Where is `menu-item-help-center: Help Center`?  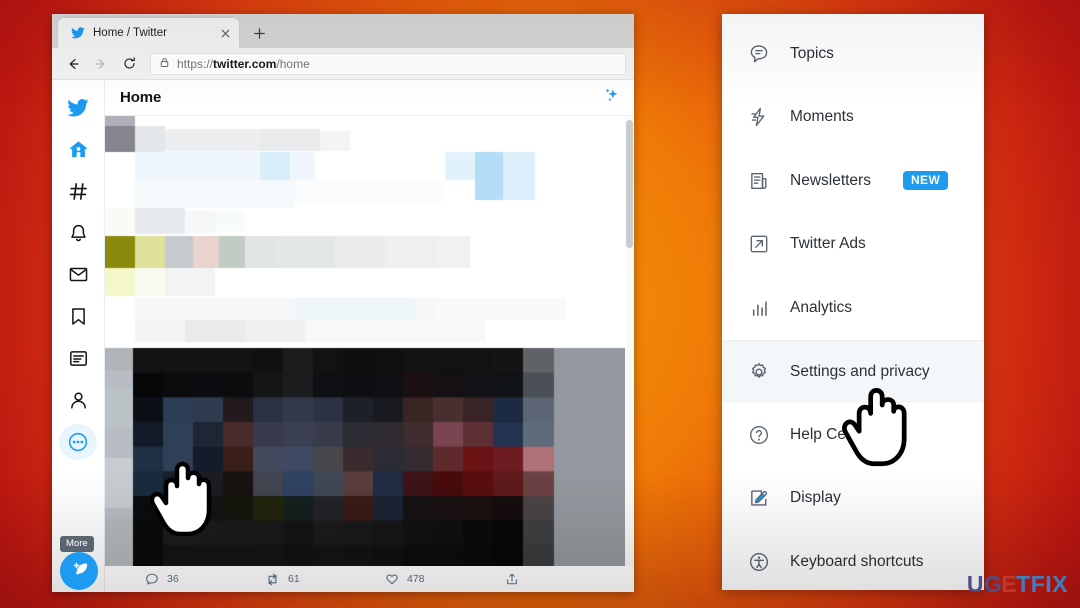 menu-item-help-center: Help Center is located at coordinates (853, 435).